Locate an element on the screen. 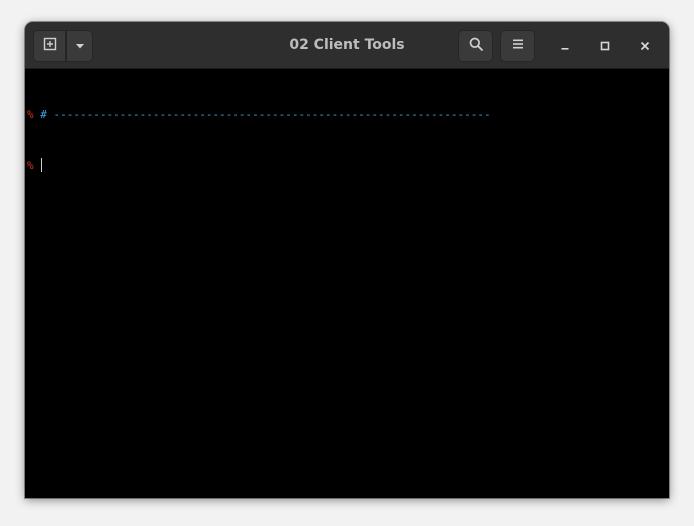  search-button is located at coordinates (475, 46).